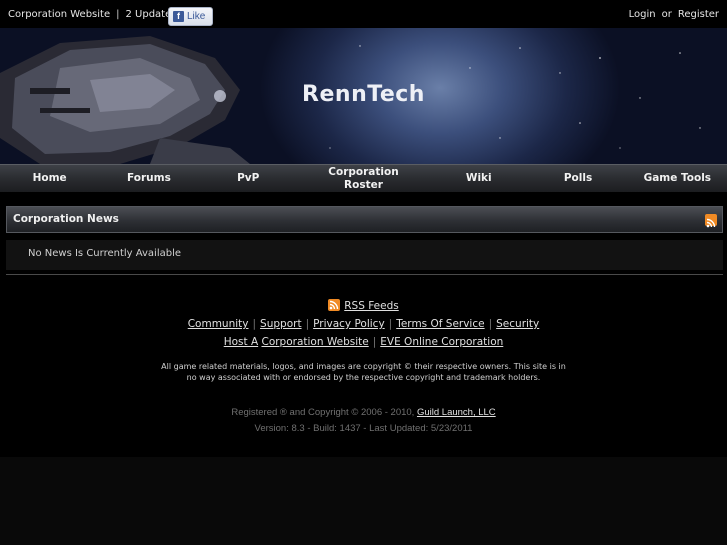  What do you see at coordinates (371, 306) in the screenshot?
I see `rss-feeds-link: RSS Feeds` at bounding box center [371, 306].